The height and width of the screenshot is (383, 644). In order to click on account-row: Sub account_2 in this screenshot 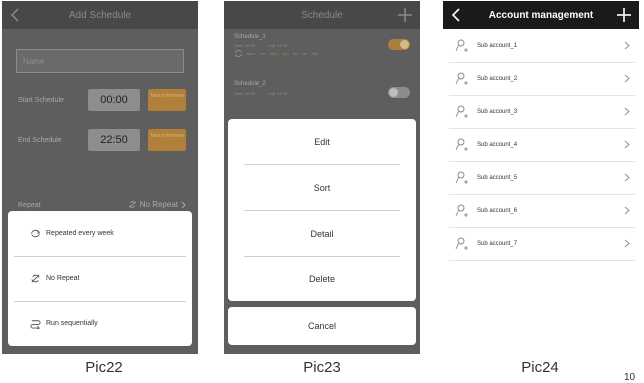, I will do `click(541, 78)`.